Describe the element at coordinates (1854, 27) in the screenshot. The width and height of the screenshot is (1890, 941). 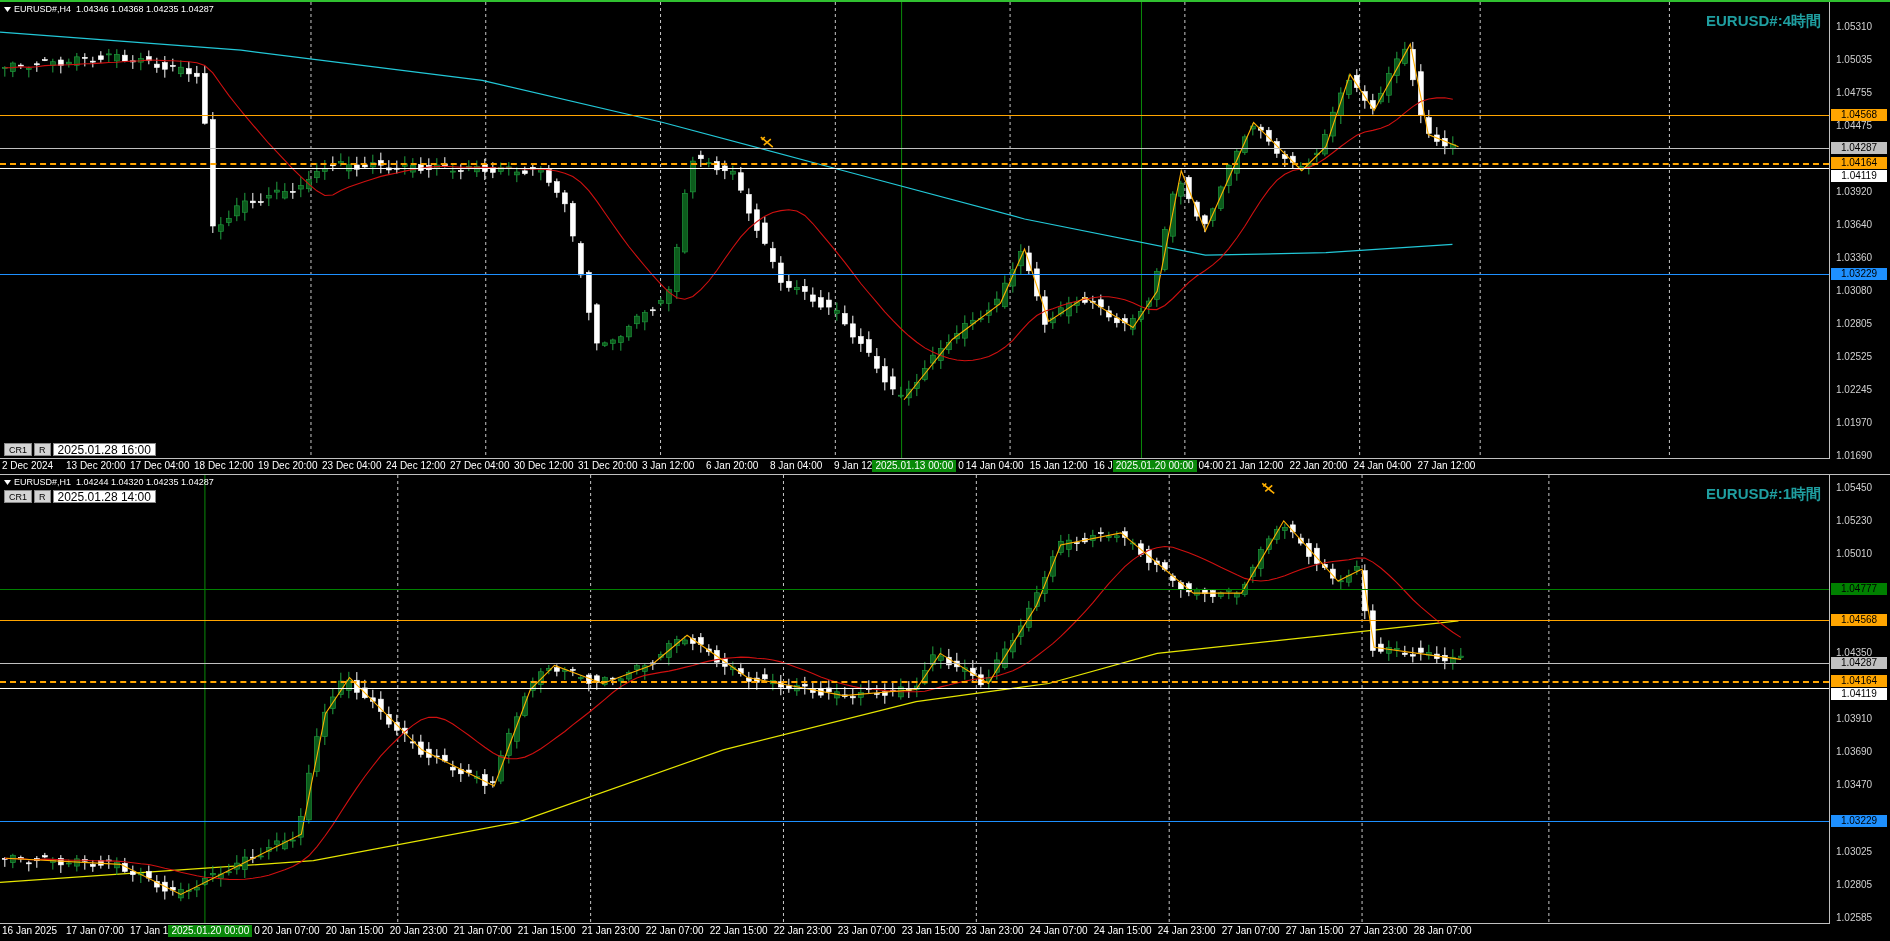
I see `price-tick-label: 1.05310` at that location.